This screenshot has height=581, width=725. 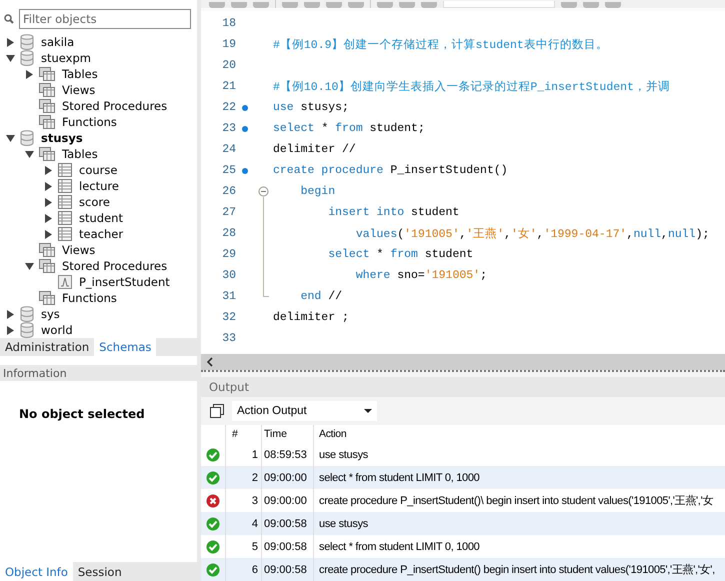 I want to click on code-line: select * from student, so click(x=400, y=254).